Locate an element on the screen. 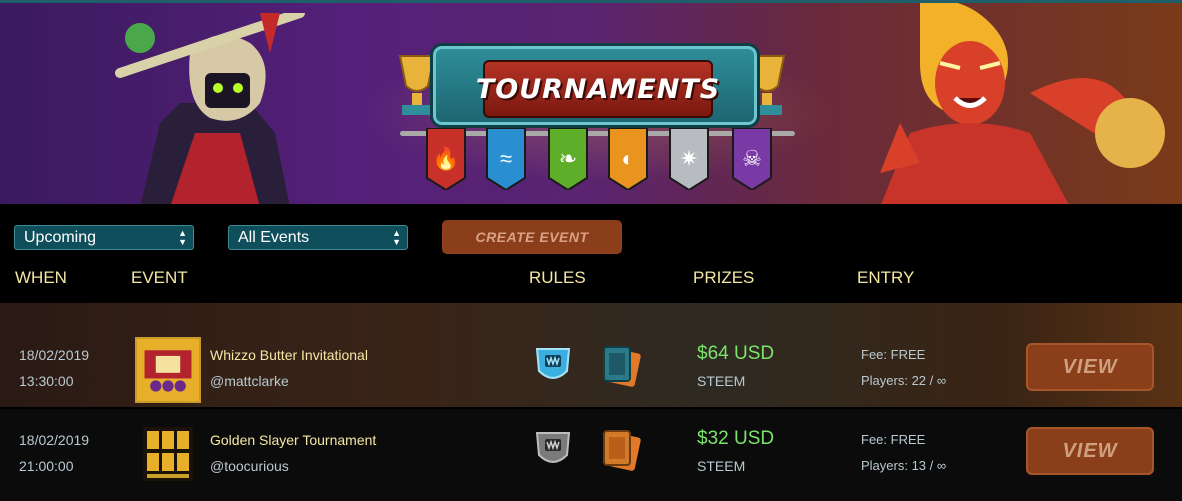  event-time: 13:30:00 is located at coordinates (46, 381).